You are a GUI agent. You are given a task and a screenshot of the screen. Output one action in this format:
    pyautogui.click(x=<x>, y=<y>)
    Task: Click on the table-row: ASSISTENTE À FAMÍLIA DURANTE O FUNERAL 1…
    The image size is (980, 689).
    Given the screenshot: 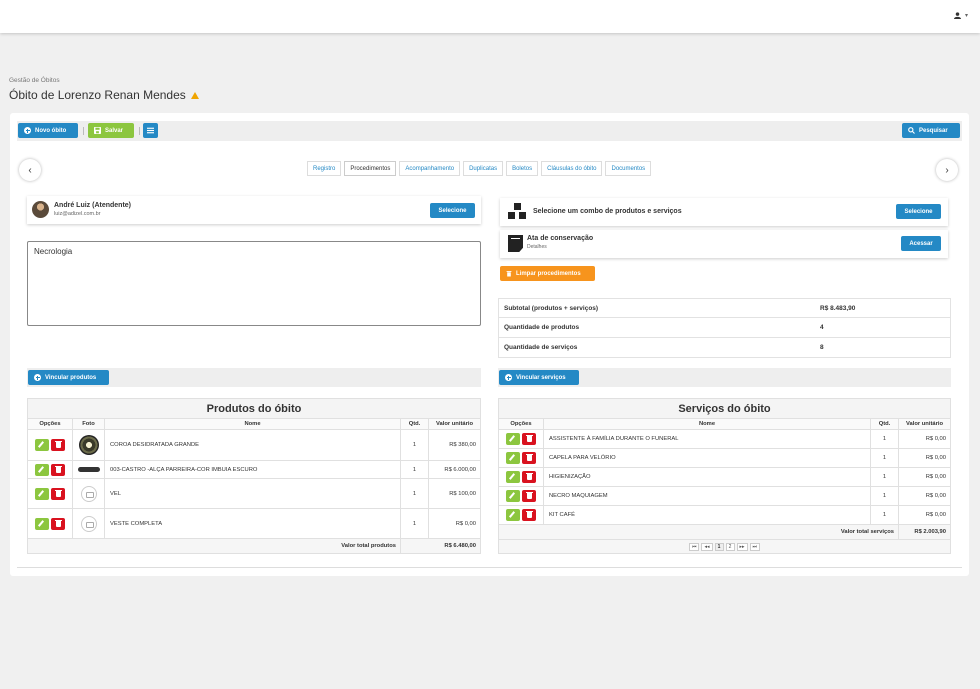 What is the action you would take?
    pyautogui.click(x=724, y=439)
    